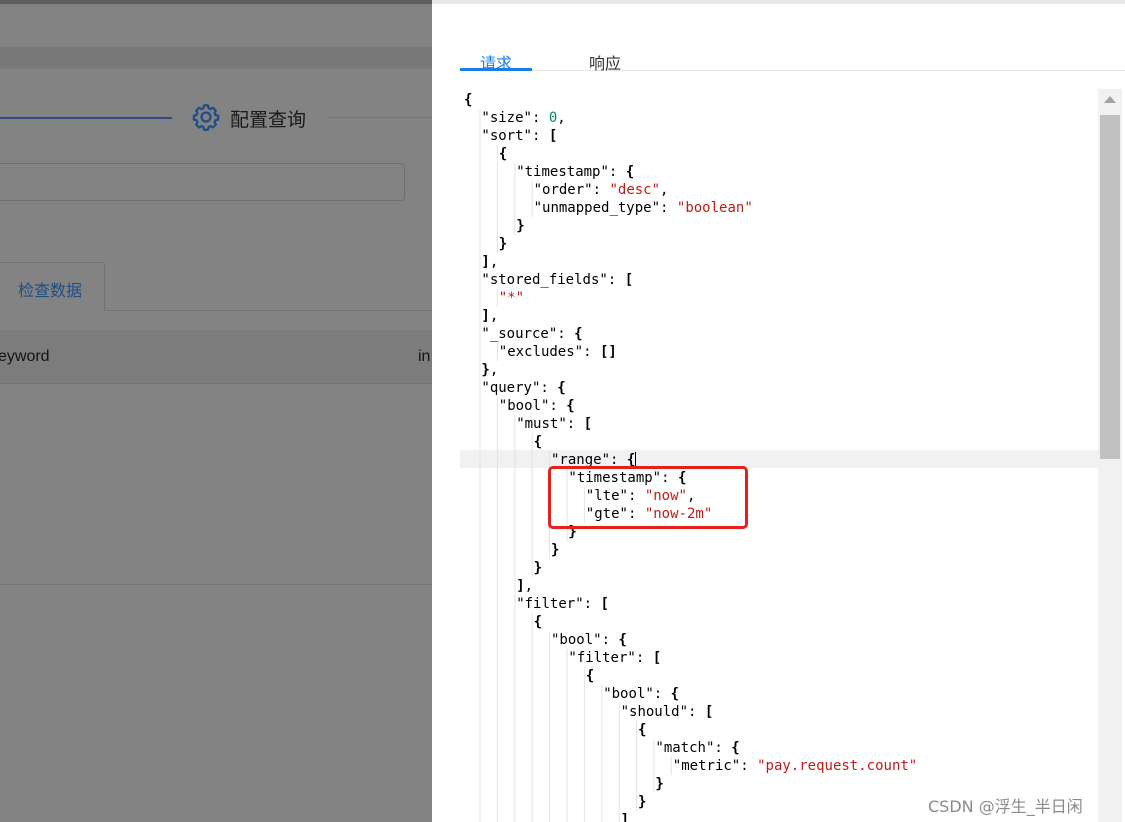 The width and height of the screenshot is (1125, 822). I want to click on code-line: "should": [, so click(690, 712).